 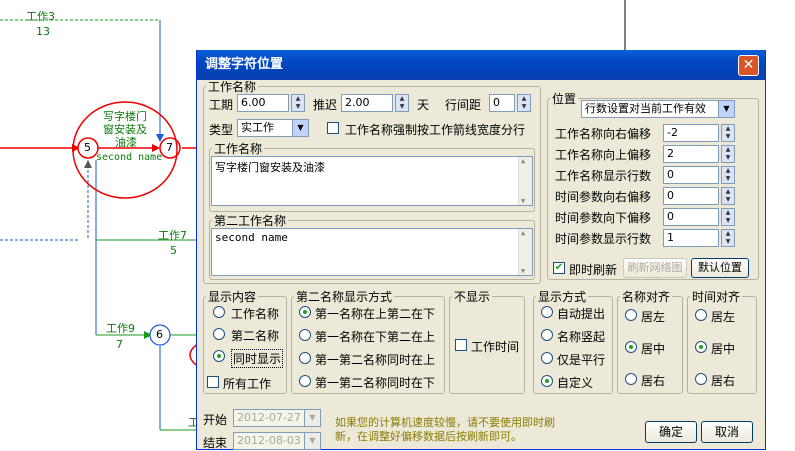 I want to click on force-width-checkbox, so click(x=333, y=128).